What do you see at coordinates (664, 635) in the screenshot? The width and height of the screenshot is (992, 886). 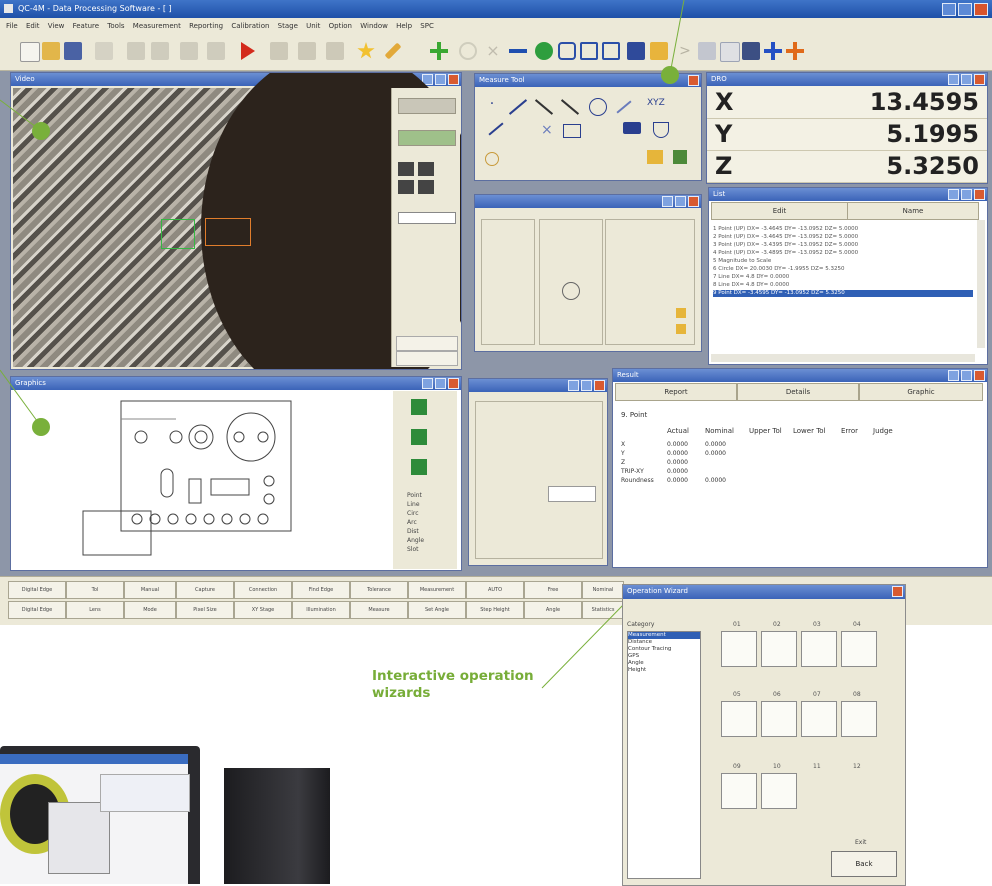 I see `wizard-category-item-selected: Measurement` at bounding box center [664, 635].